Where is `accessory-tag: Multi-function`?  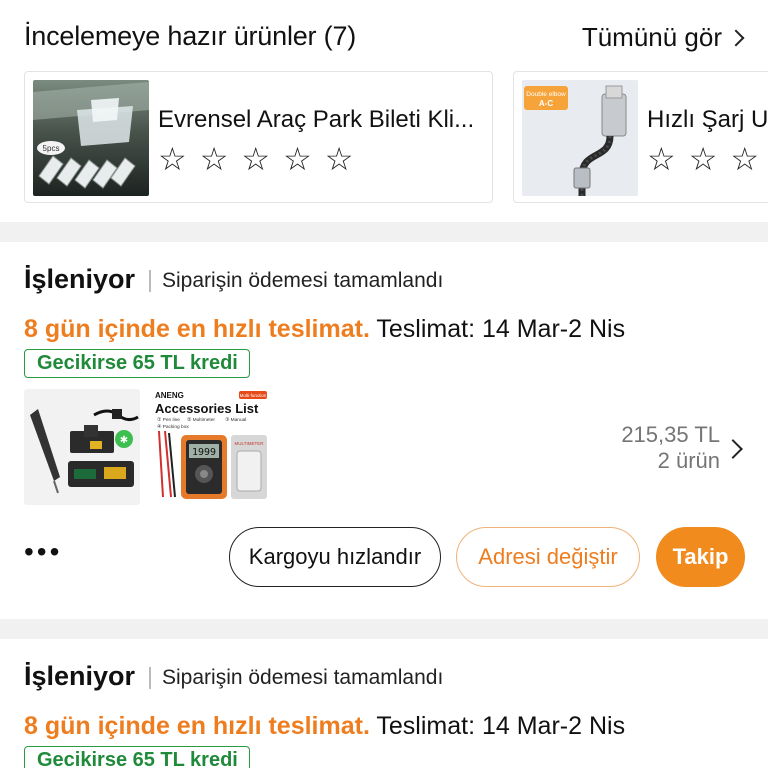
accessory-tag: Multi-function is located at coordinates (253, 395).